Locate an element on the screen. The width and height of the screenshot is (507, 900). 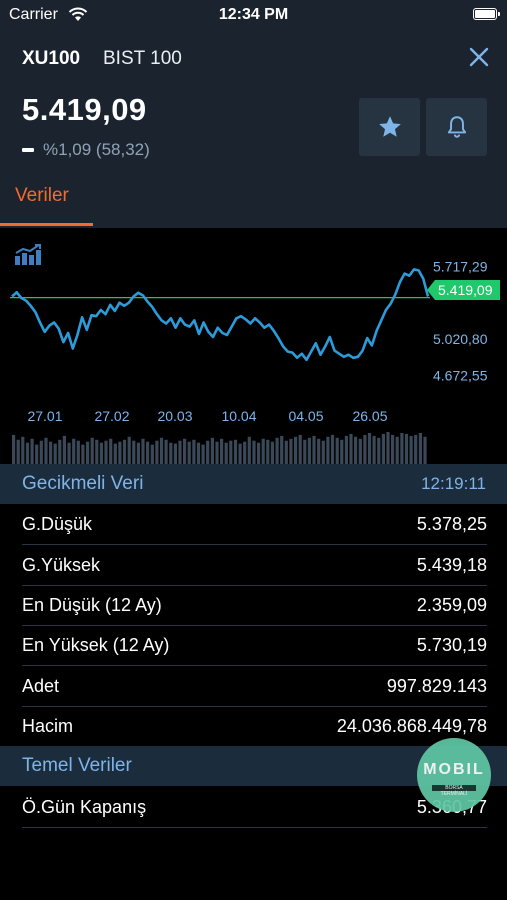
row-value: 5.378,25 is located at coordinates (451, 524).